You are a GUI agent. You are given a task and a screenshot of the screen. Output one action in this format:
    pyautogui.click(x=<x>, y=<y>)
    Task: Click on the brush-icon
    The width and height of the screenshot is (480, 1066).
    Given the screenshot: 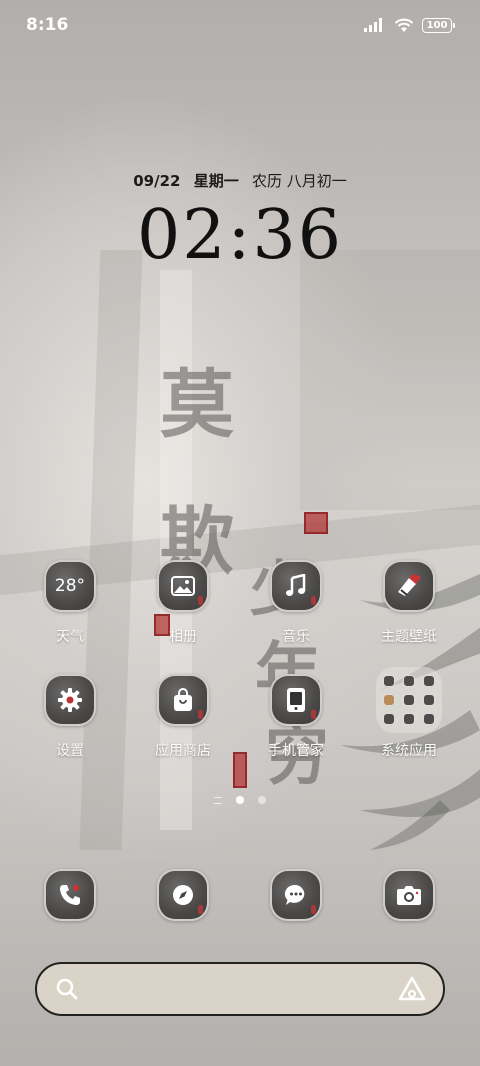 What is the action you would take?
    pyautogui.click(x=409, y=585)
    